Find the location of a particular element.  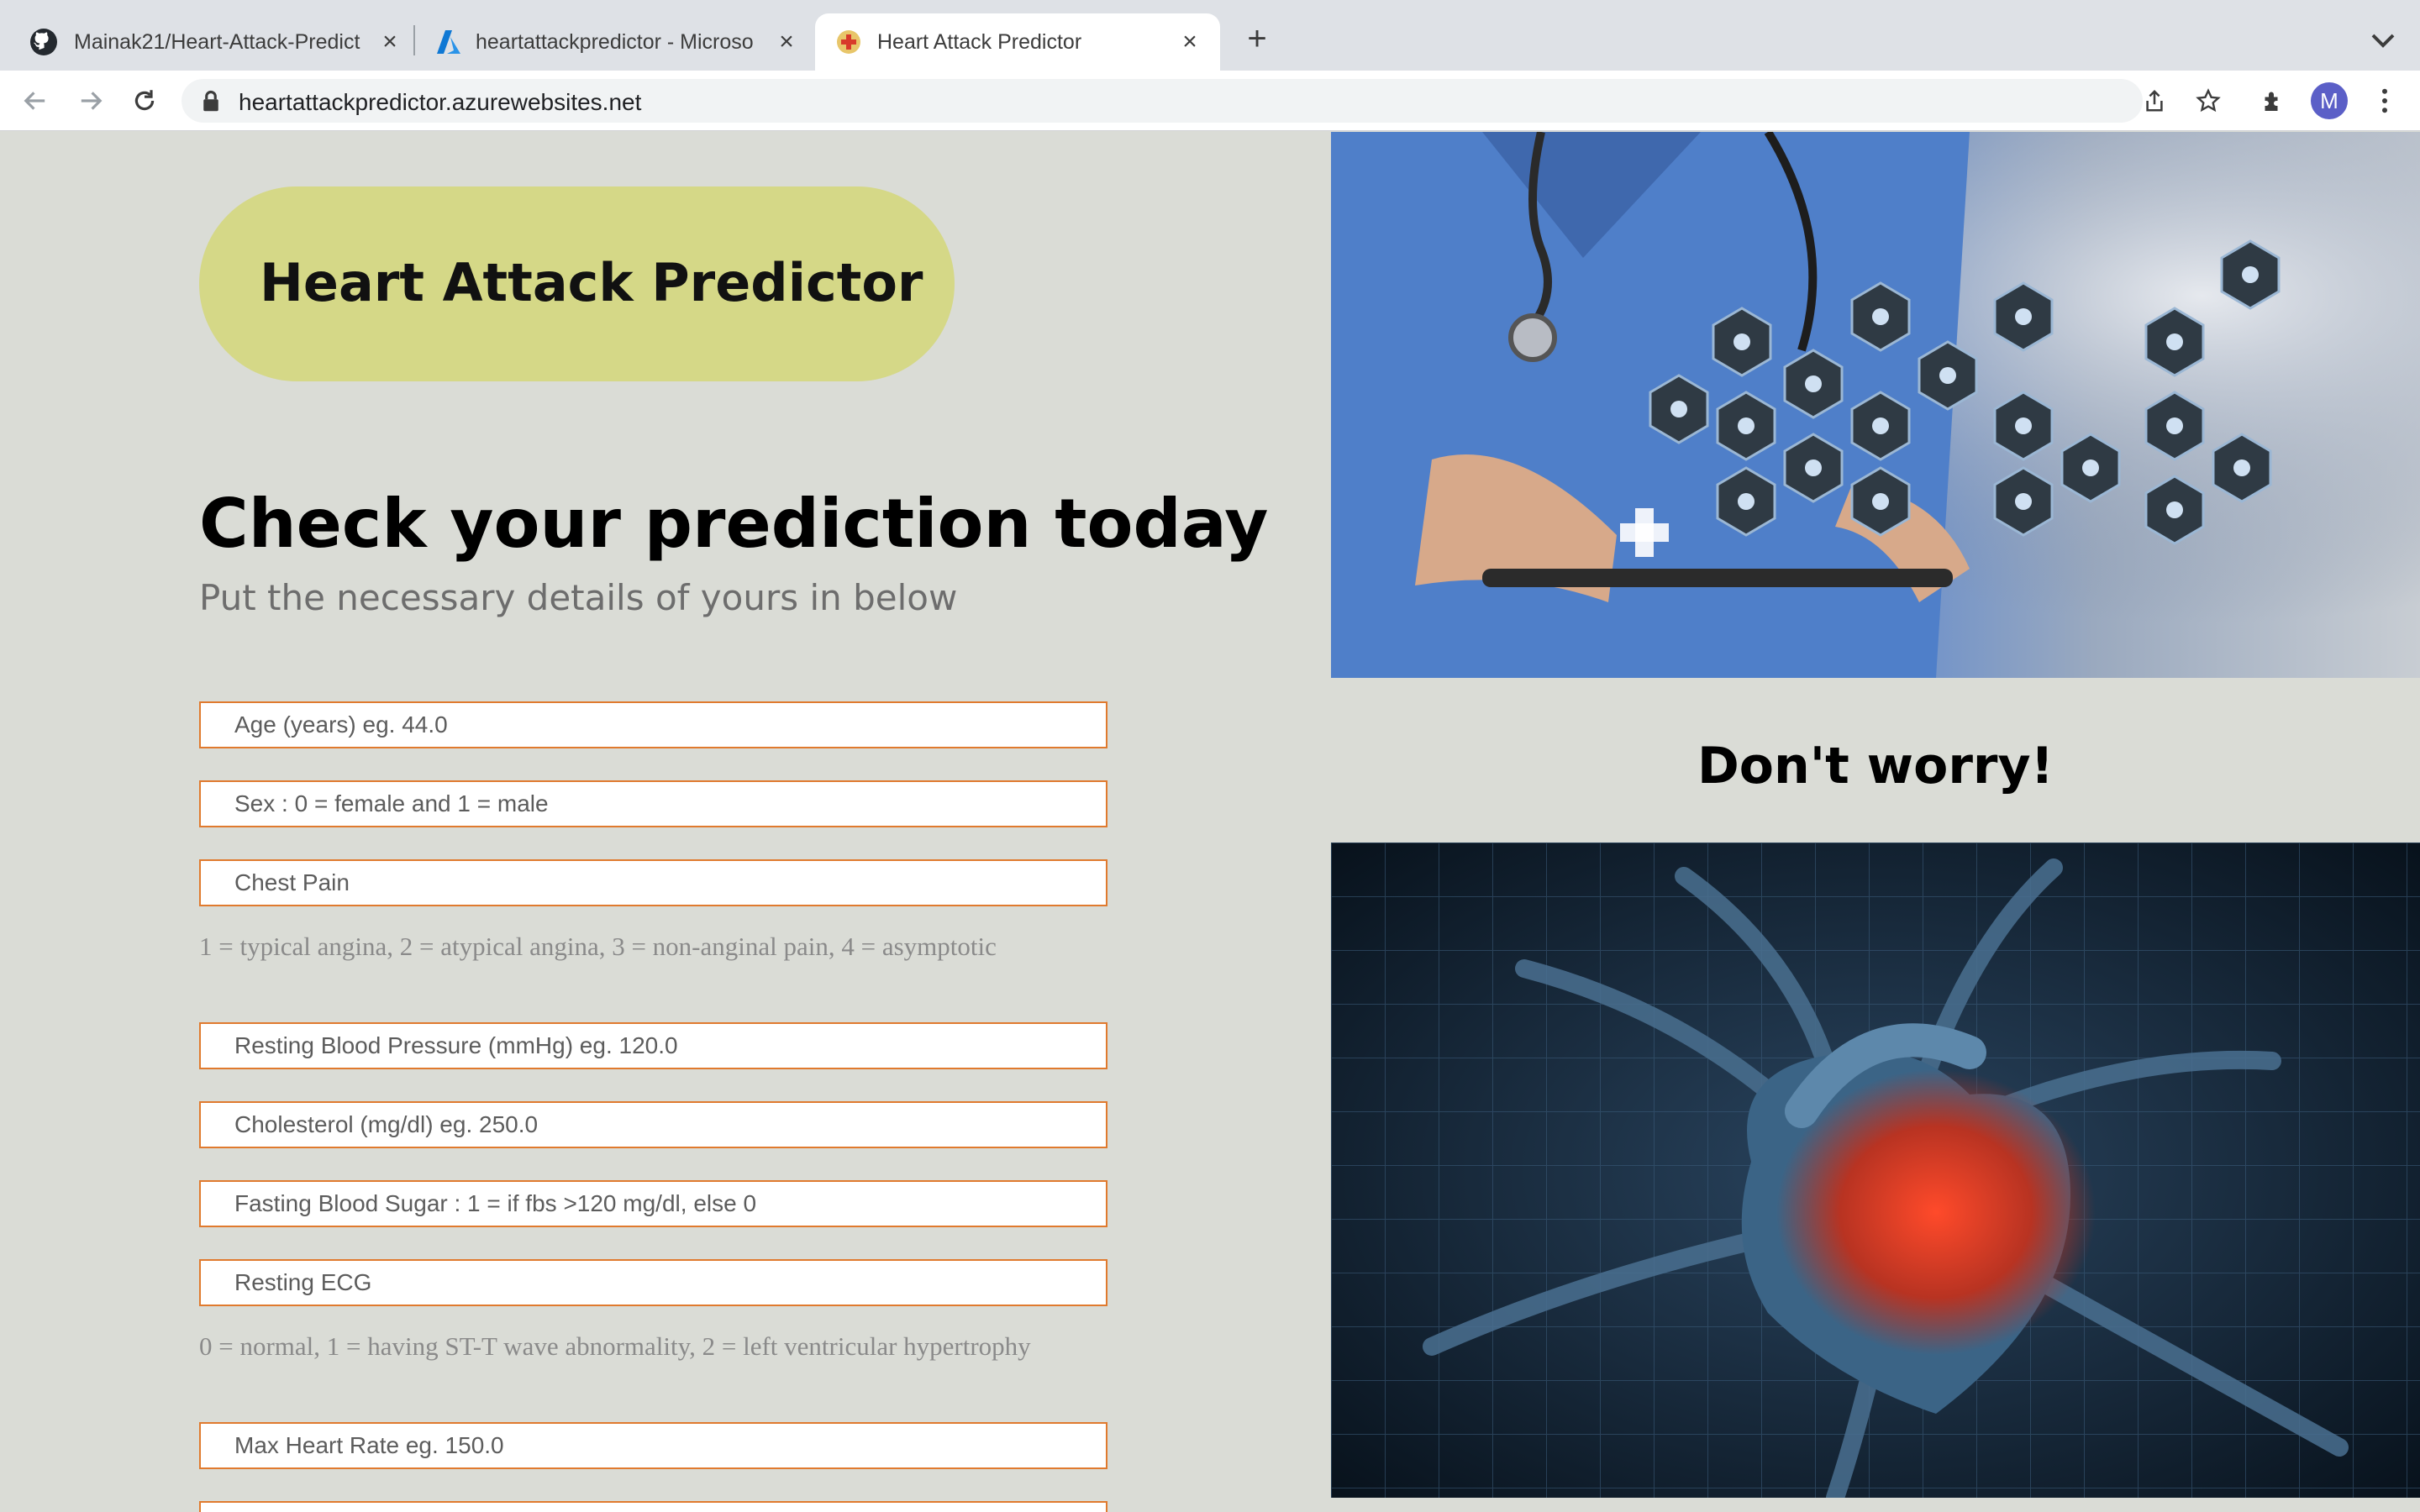

new-tab-icon: + is located at coordinates (1257, 39).